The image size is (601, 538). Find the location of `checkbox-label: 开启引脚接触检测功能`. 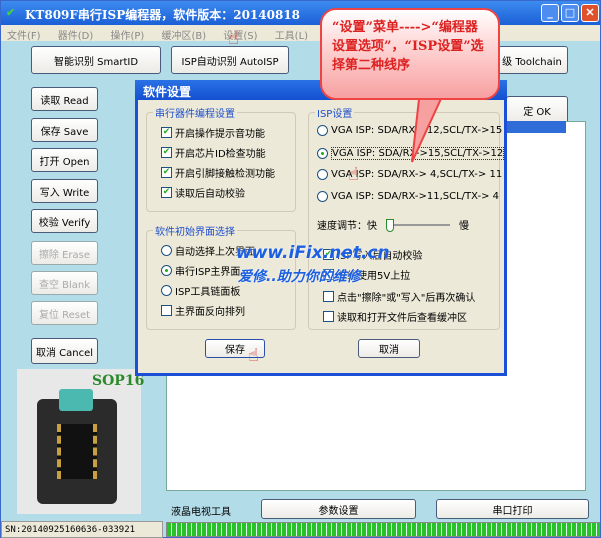

checkbox-label: 开启引脚接触检测功能 is located at coordinates (225, 174).